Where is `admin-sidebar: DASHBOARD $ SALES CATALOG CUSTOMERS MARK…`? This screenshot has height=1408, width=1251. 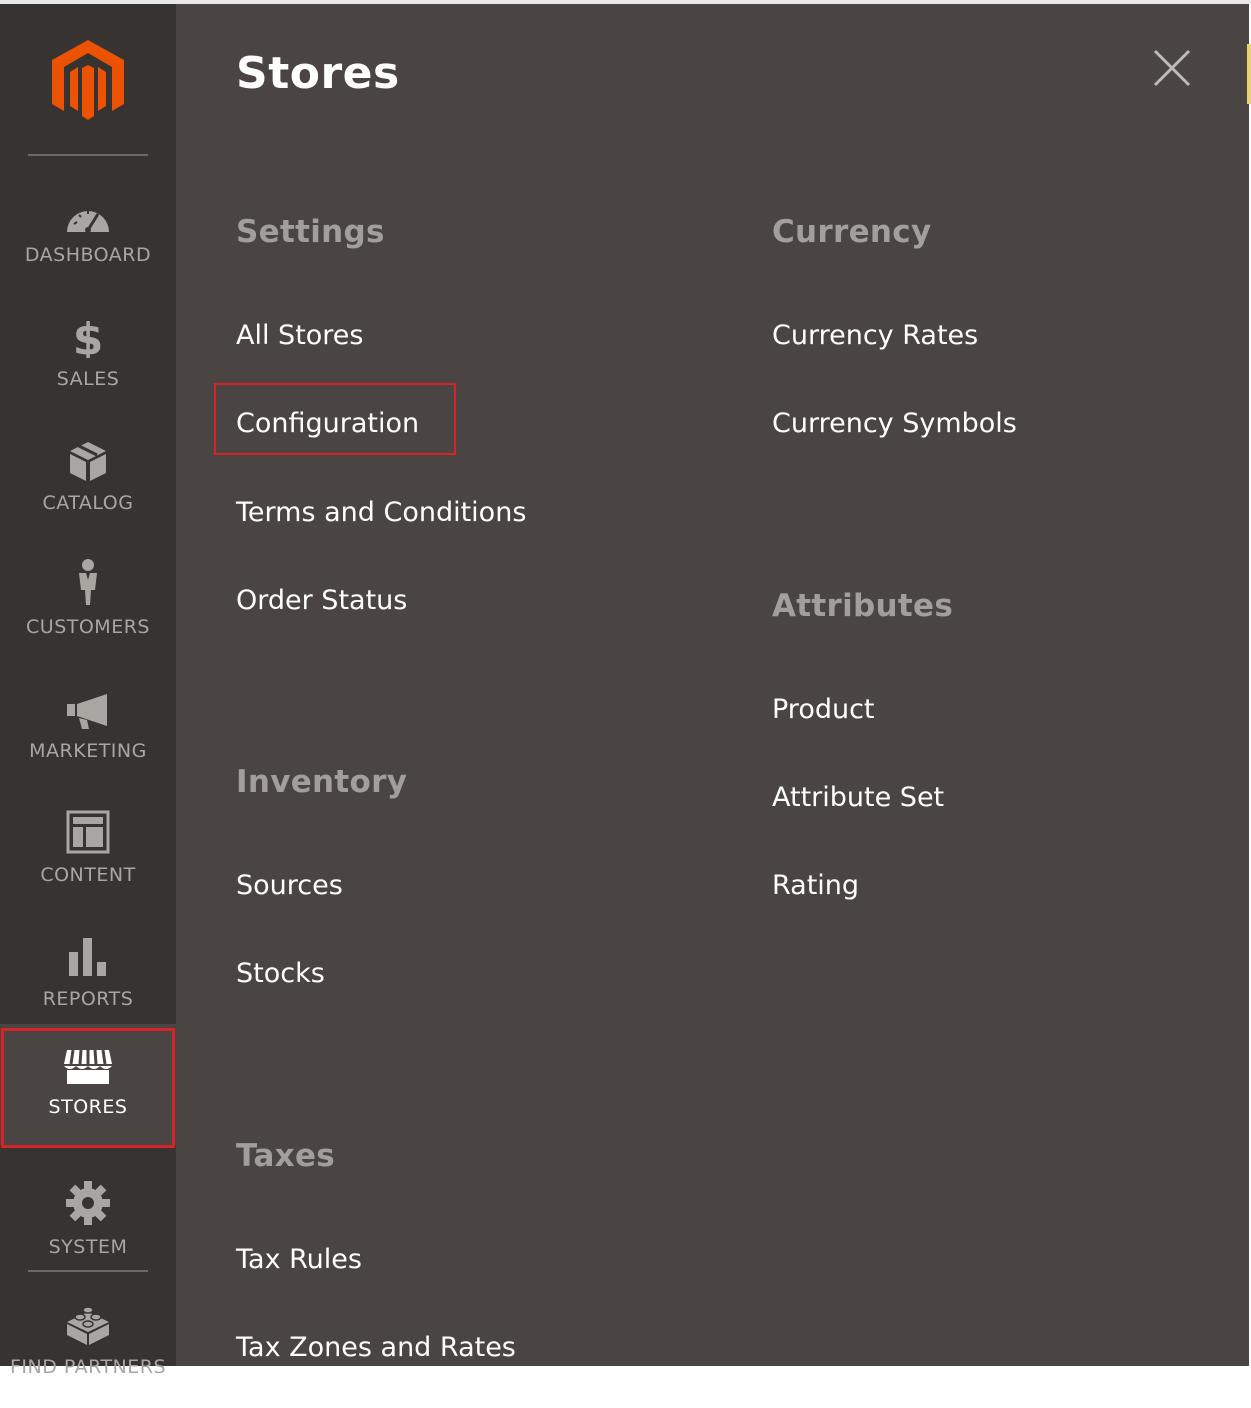
admin-sidebar: DASHBOARD $ SALES CATALOG CUSTOMERS MARK… is located at coordinates (88, 691).